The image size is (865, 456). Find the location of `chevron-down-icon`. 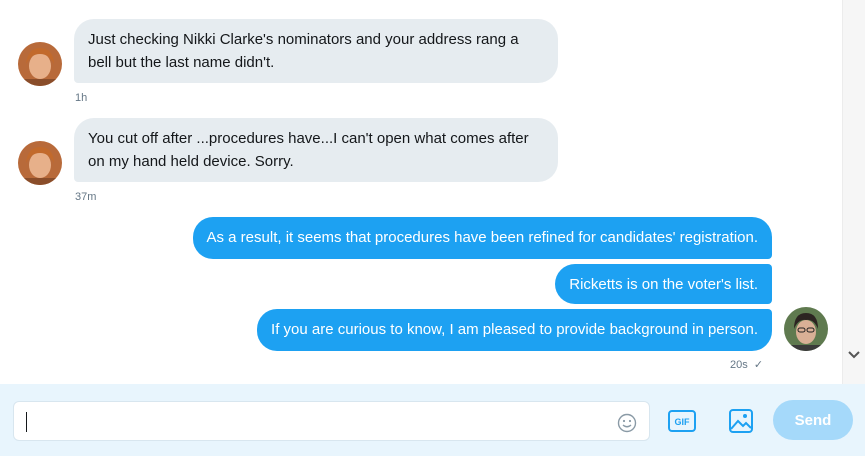

chevron-down-icon is located at coordinates (854, 355).